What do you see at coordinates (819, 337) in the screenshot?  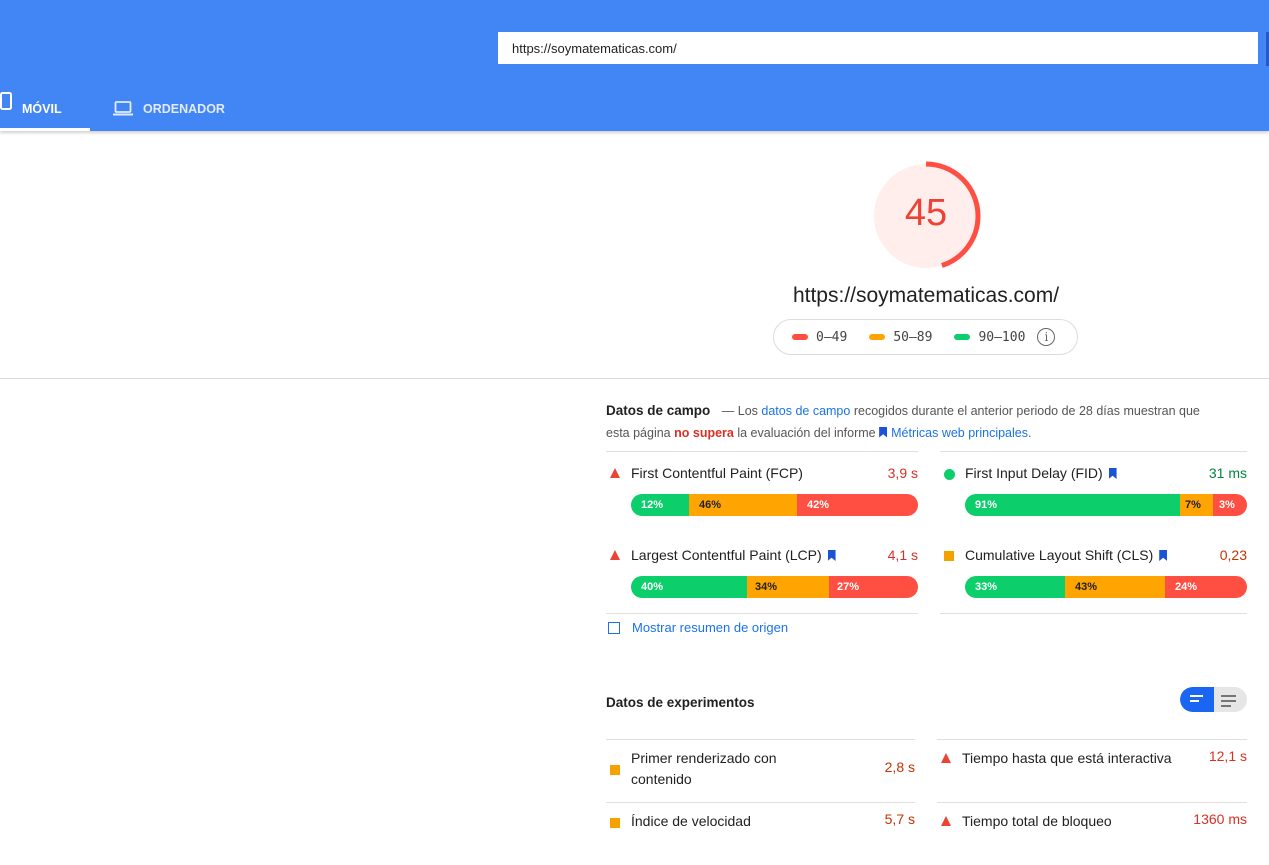 I see `legend-item-poor: 0–49` at bounding box center [819, 337].